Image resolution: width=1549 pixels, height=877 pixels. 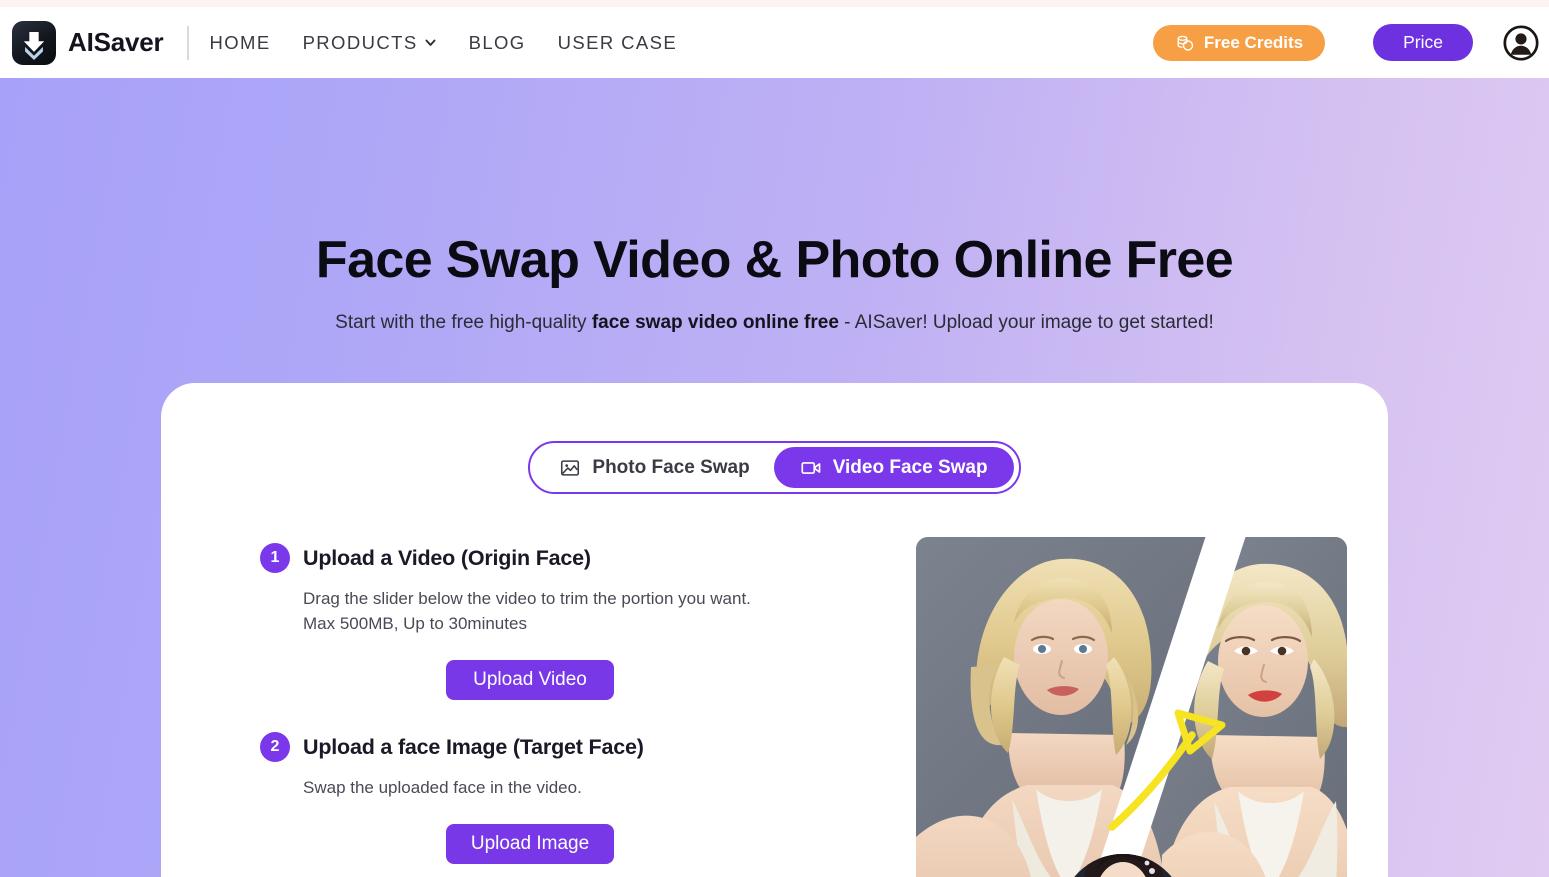 What do you see at coordinates (463, 322) in the screenshot?
I see `hero-subtitle-pre: Start with the free high-quality` at bounding box center [463, 322].